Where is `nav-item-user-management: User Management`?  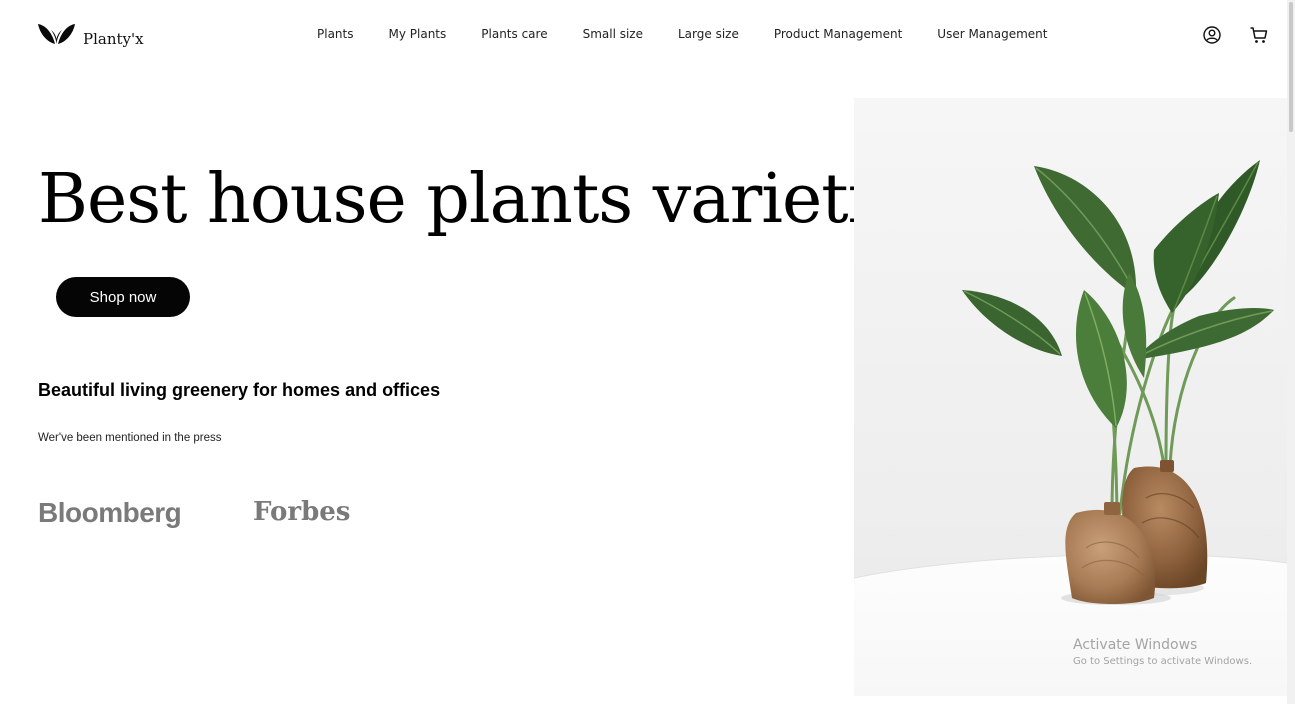
nav-item-user-management: User Management is located at coordinates (992, 34).